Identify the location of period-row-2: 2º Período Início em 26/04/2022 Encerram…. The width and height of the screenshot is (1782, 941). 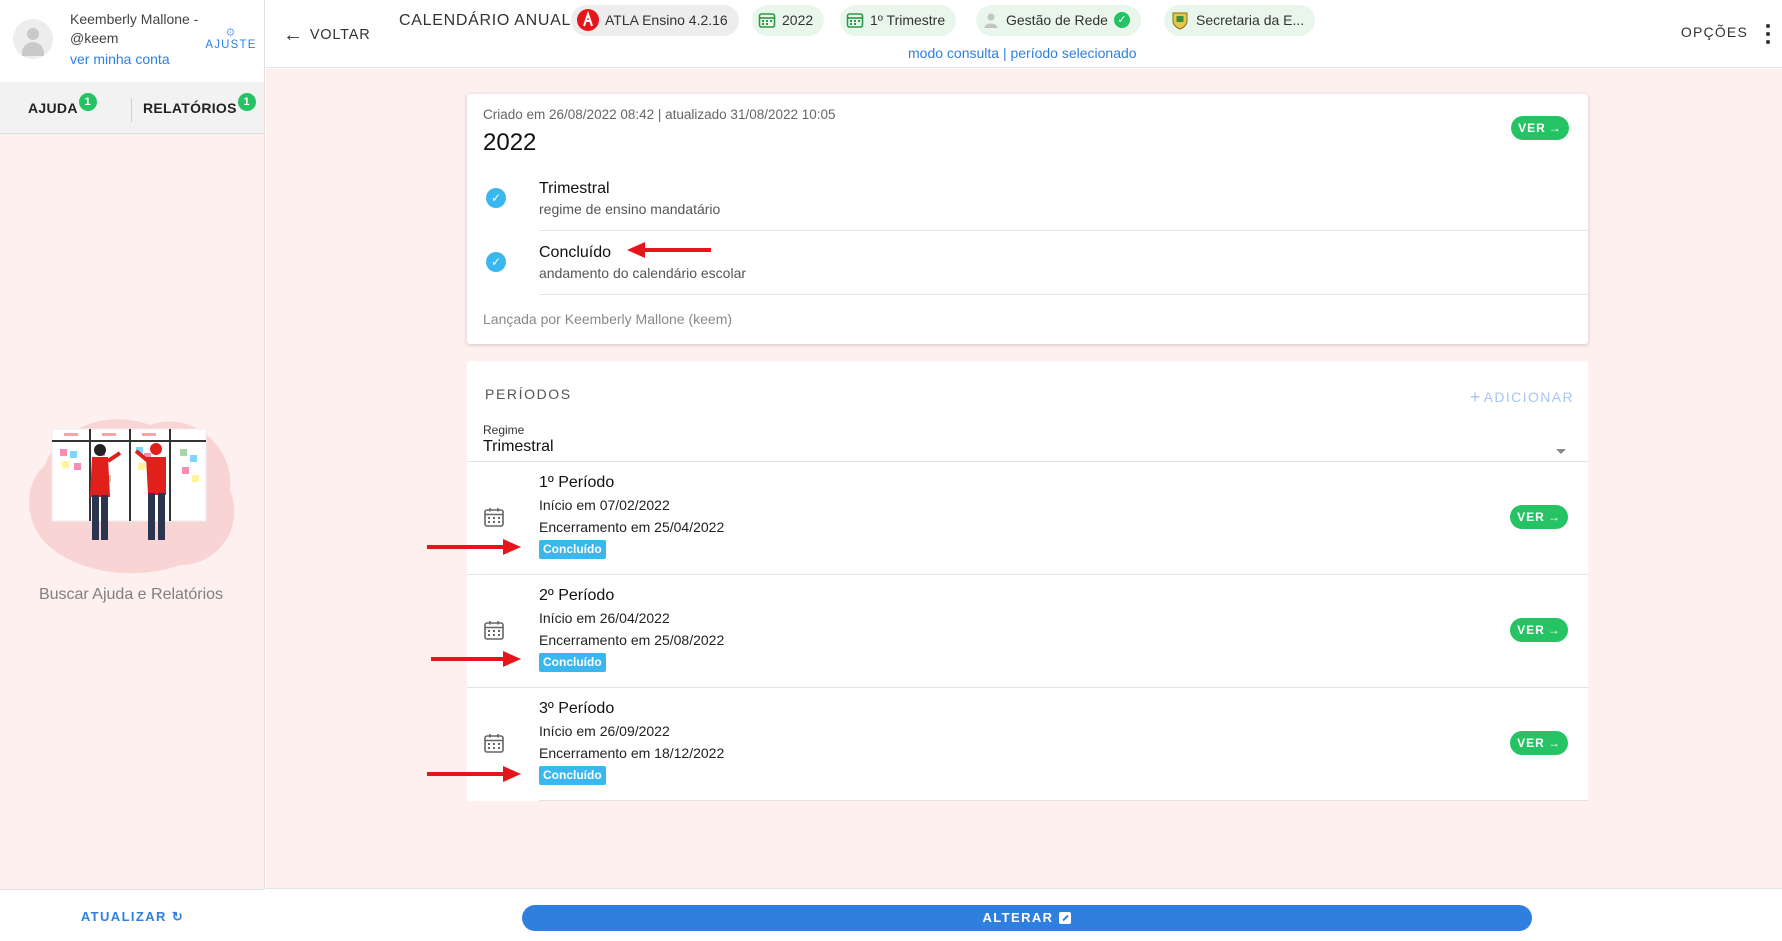
(1027, 630).